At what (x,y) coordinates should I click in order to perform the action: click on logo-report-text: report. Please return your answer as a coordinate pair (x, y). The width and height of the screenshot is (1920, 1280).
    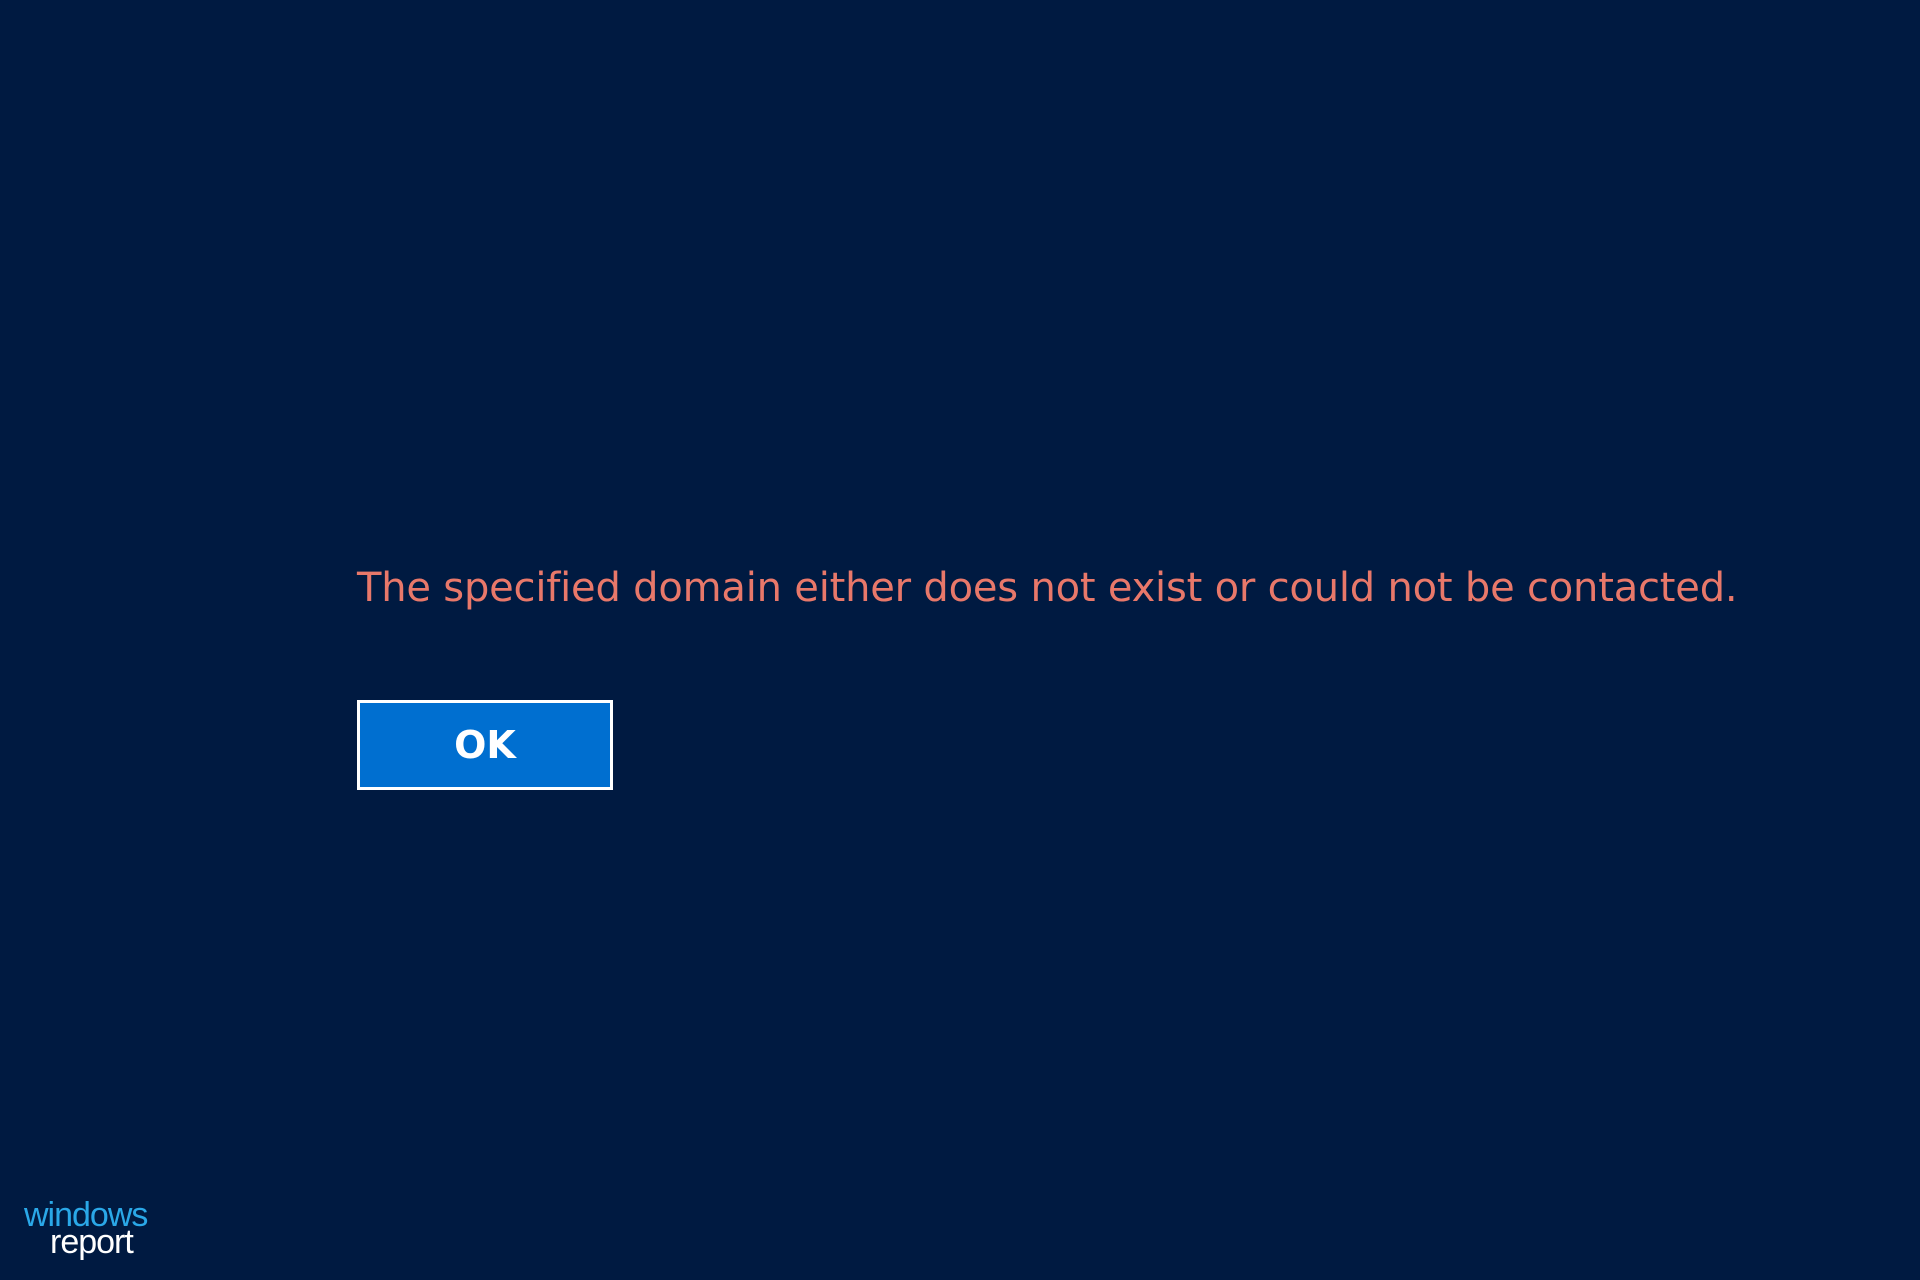
    Looking at the image, I should click on (92, 1242).